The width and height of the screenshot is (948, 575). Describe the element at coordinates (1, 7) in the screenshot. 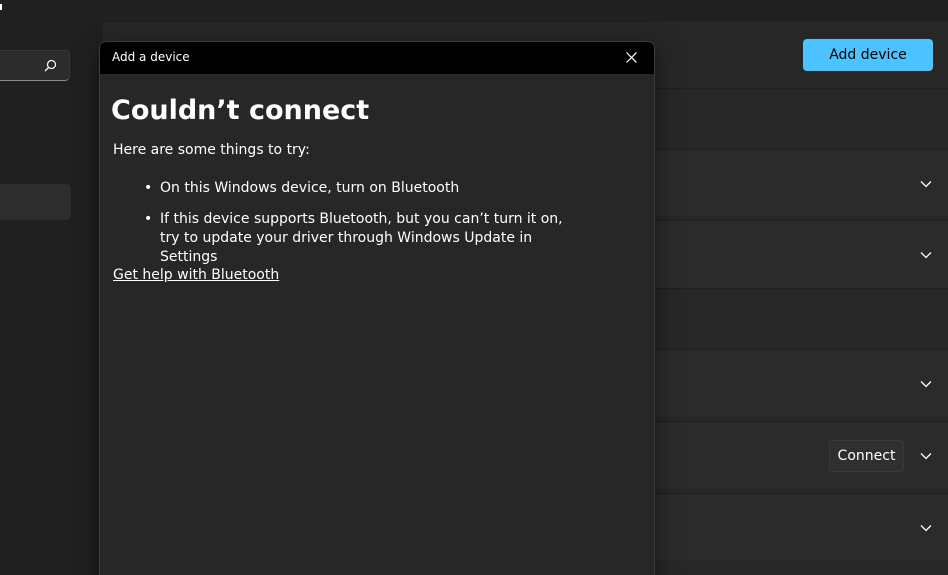

I see `window-edge-mark` at that location.